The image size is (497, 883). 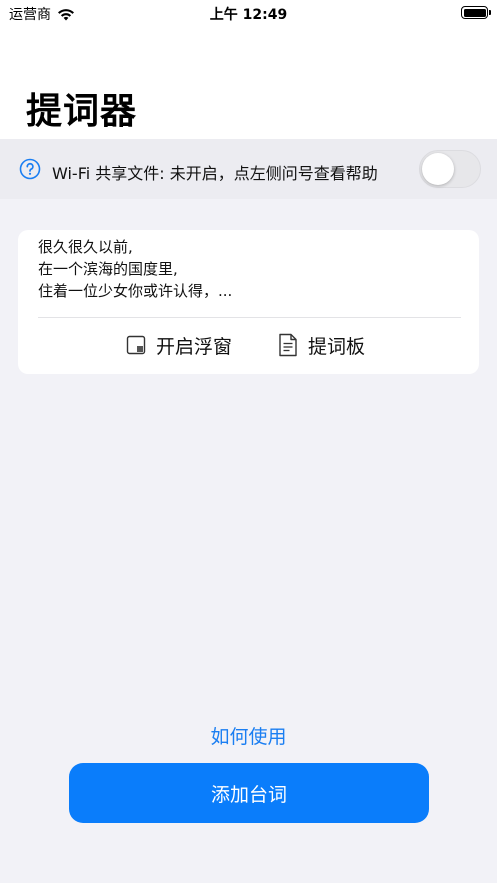 I want to click on prompter-board-button: 提词板, so click(x=321, y=345).